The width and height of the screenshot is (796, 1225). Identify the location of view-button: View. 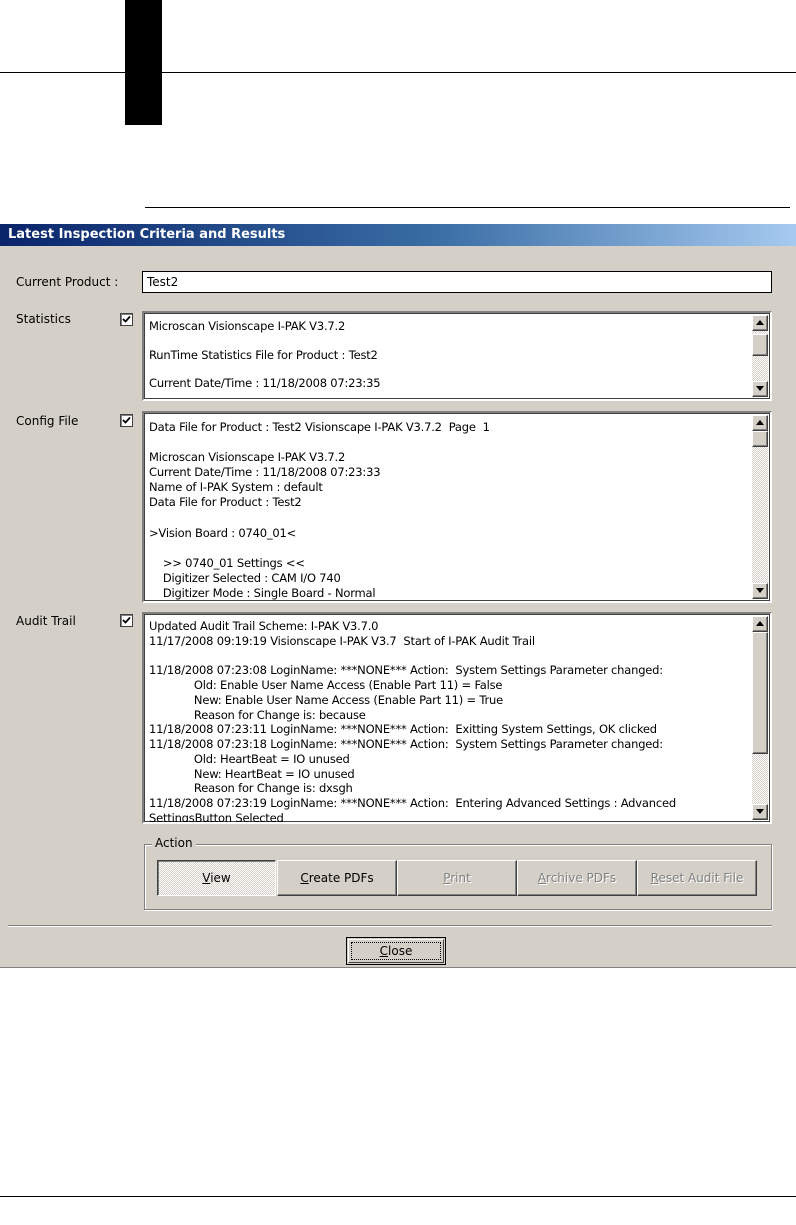
(216, 878).